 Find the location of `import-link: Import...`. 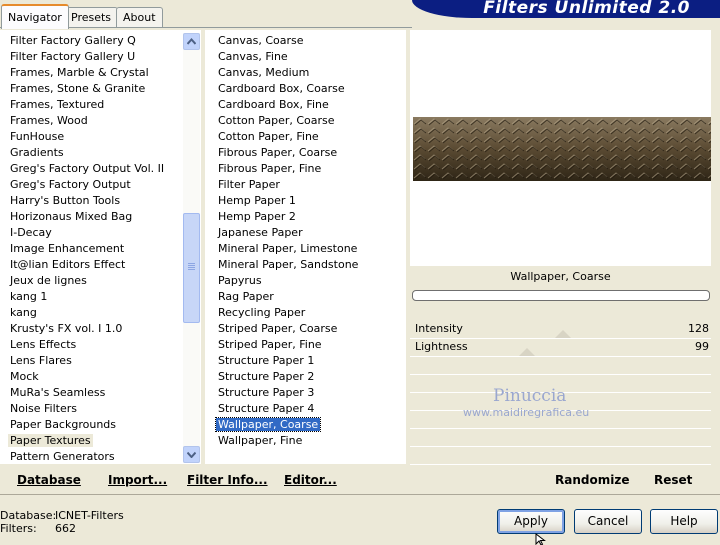

import-link: Import... is located at coordinates (137, 480).